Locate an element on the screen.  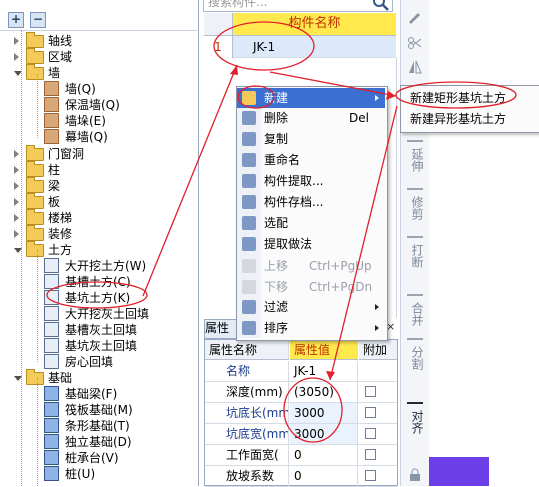
tree-item-row: 桩(U) is located at coordinates (98, 474).